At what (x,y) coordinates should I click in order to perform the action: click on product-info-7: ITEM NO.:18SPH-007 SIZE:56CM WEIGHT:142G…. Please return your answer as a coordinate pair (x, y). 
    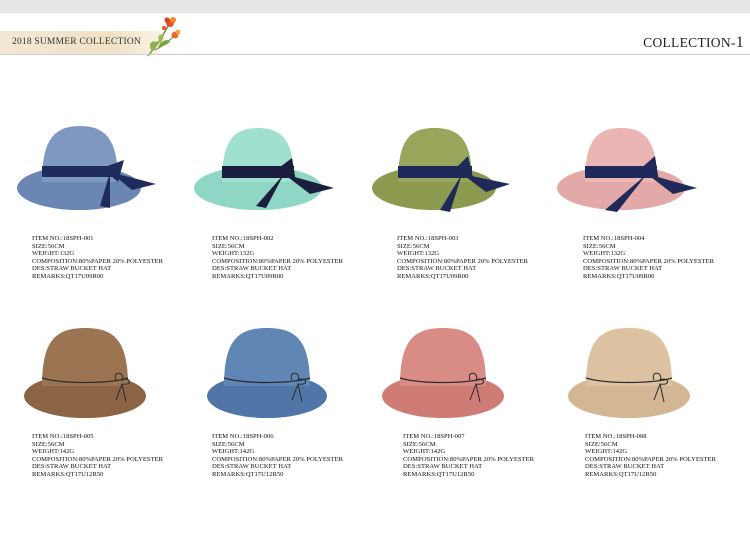
    Looking at the image, I should click on (468, 456).